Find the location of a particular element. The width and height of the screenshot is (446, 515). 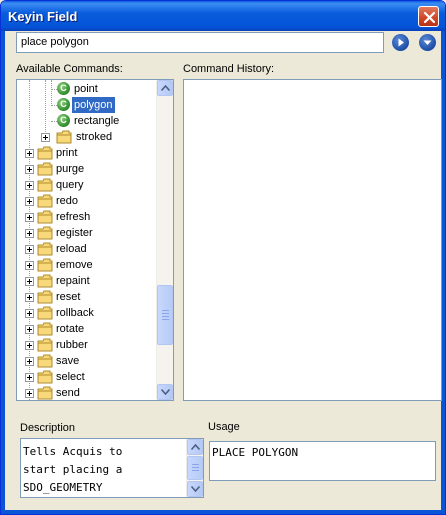

commands-scrollbar is located at coordinates (164, 240).